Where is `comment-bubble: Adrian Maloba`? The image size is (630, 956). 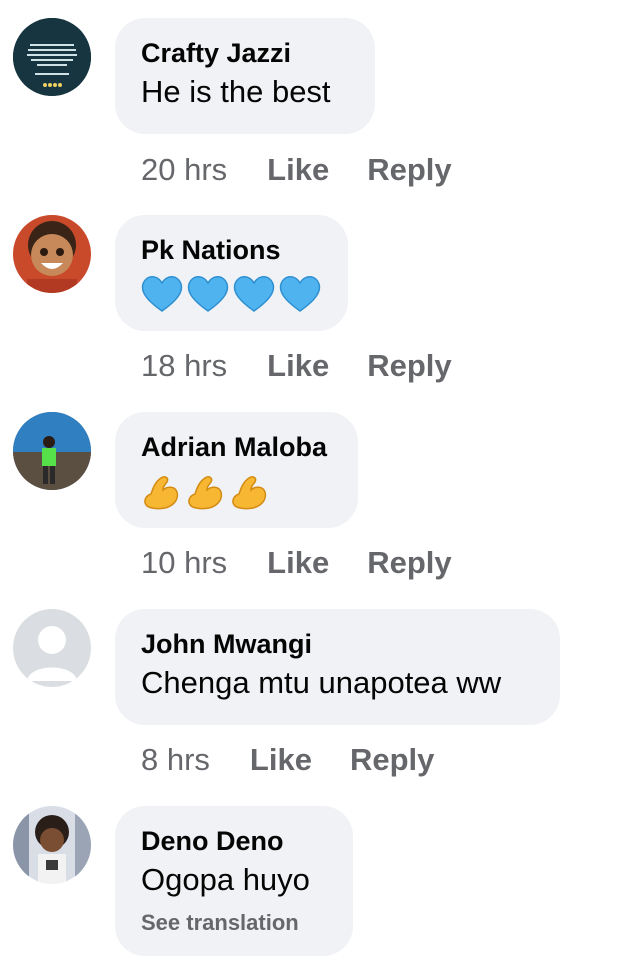 comment-bubble: Adrian Maloba is located at coordinates (236, 470).